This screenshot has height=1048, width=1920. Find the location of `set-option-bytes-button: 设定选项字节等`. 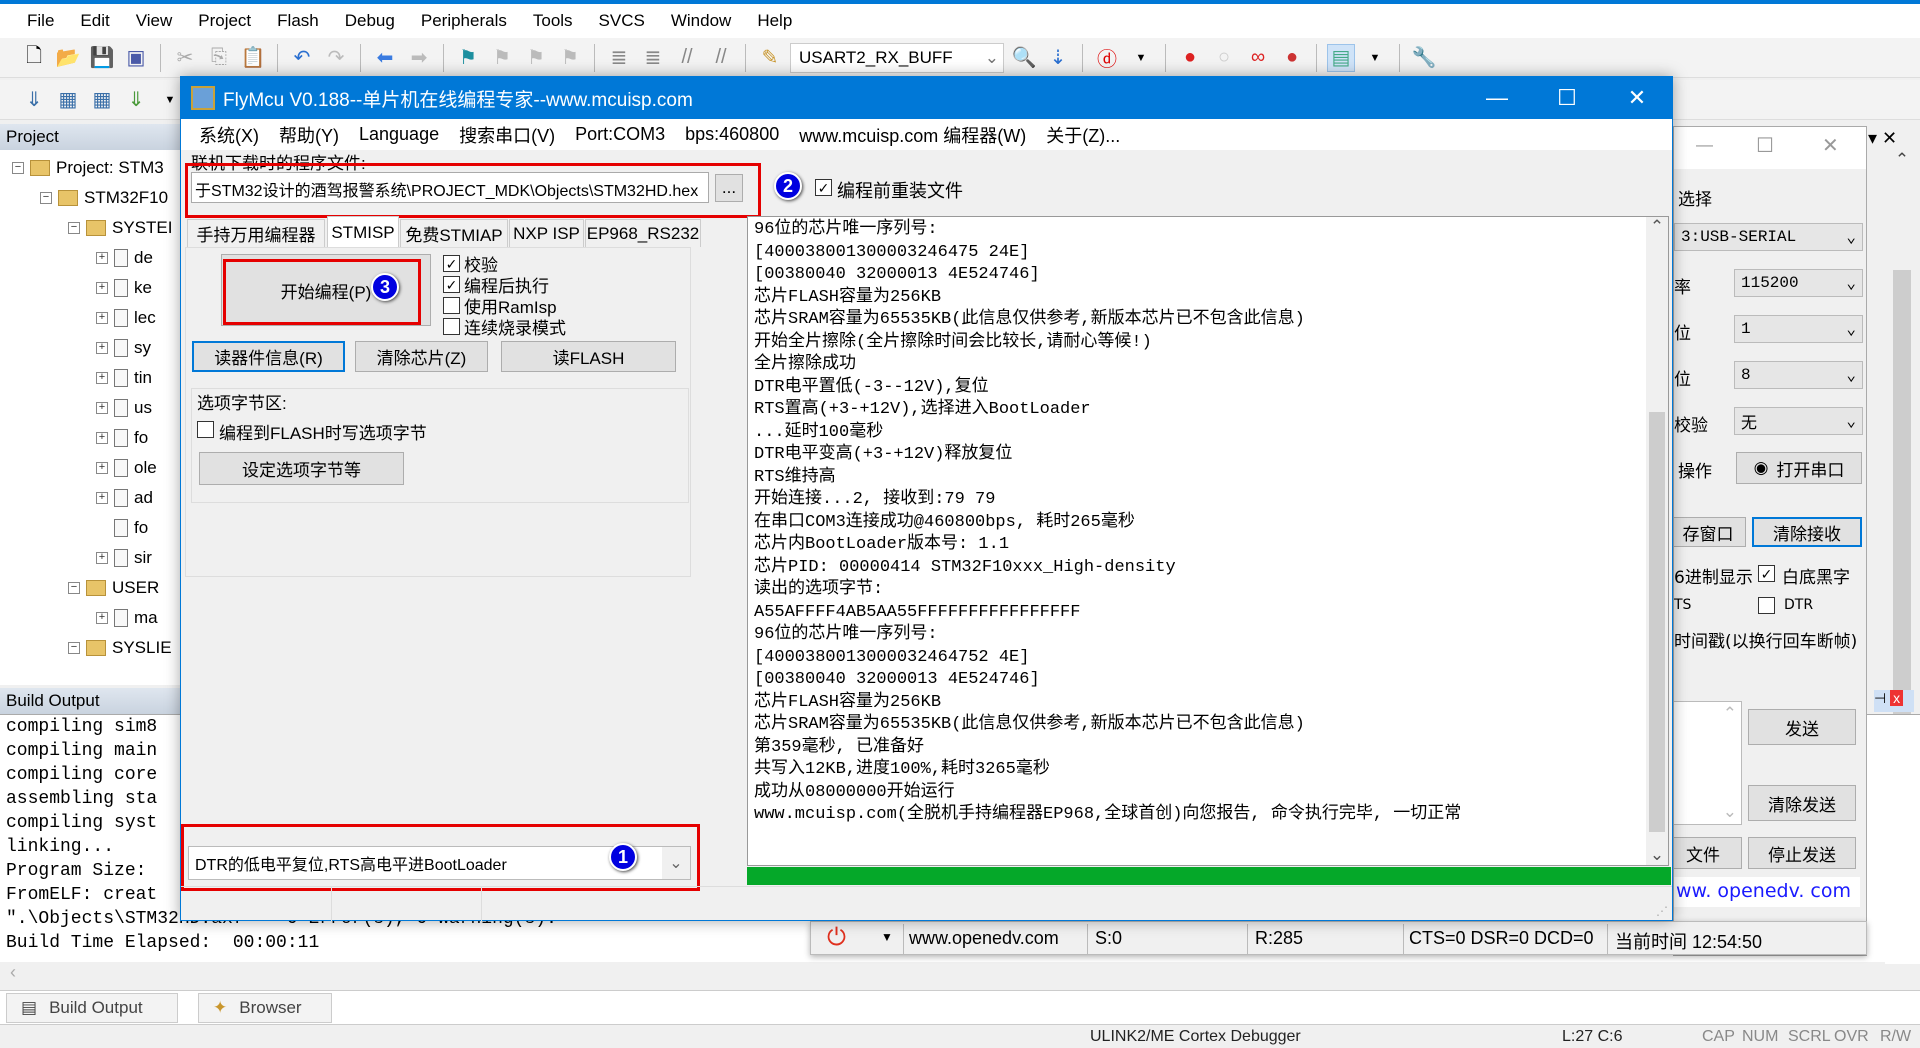

set-option-bytes-button: 设定选项字节等 is located at coordinates (301, 468).